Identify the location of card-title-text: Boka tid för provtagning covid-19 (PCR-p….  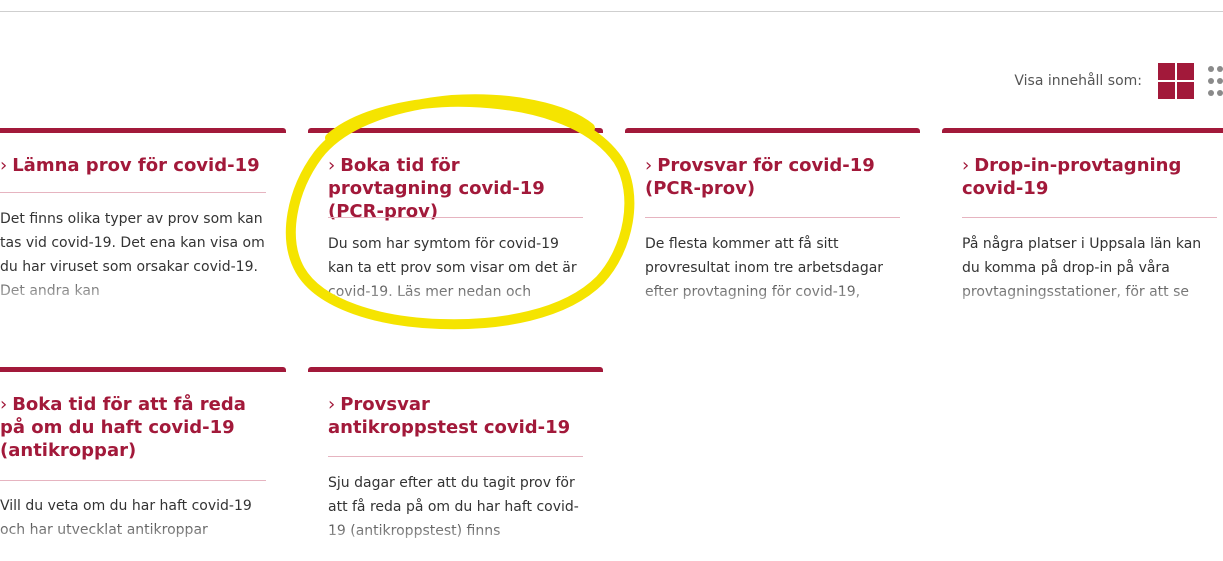
(436, 188).